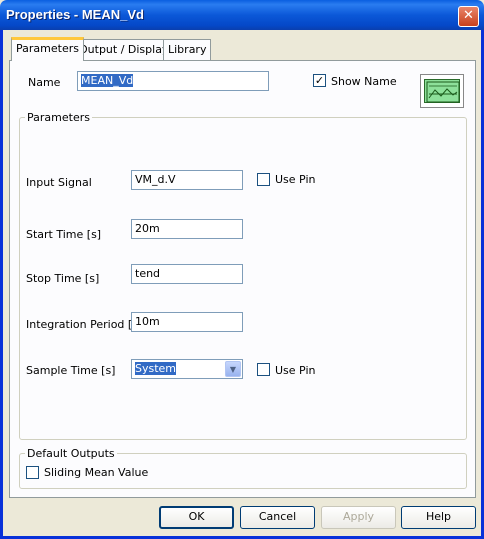 The height and width of the screenshot is (539, 484). Describe the element at coordinates (58, 117) in the screenshot. I see `parameters-group-label: Parameters` at that location.